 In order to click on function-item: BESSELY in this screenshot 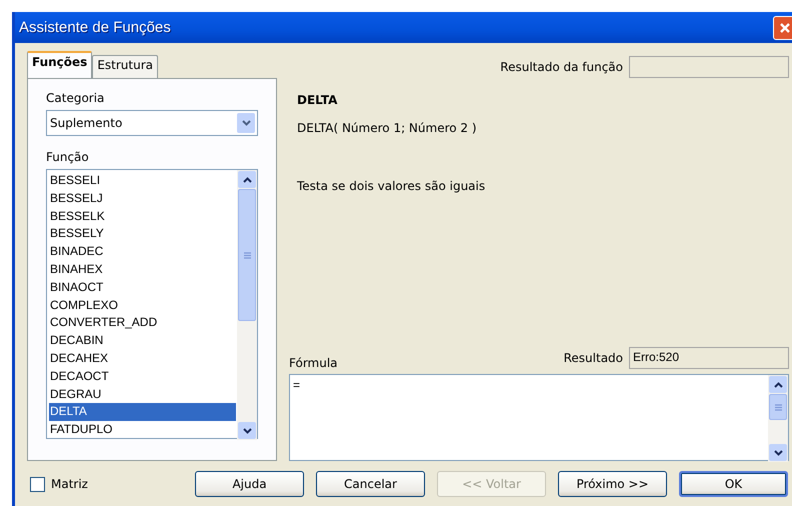, I will do `click(142, 234)`.